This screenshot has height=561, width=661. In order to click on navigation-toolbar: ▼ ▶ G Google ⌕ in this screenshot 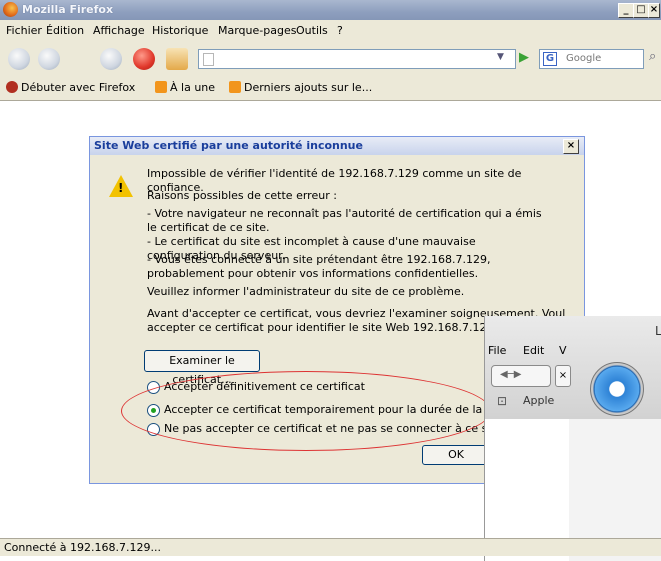, I will do `click(330, 58)`.